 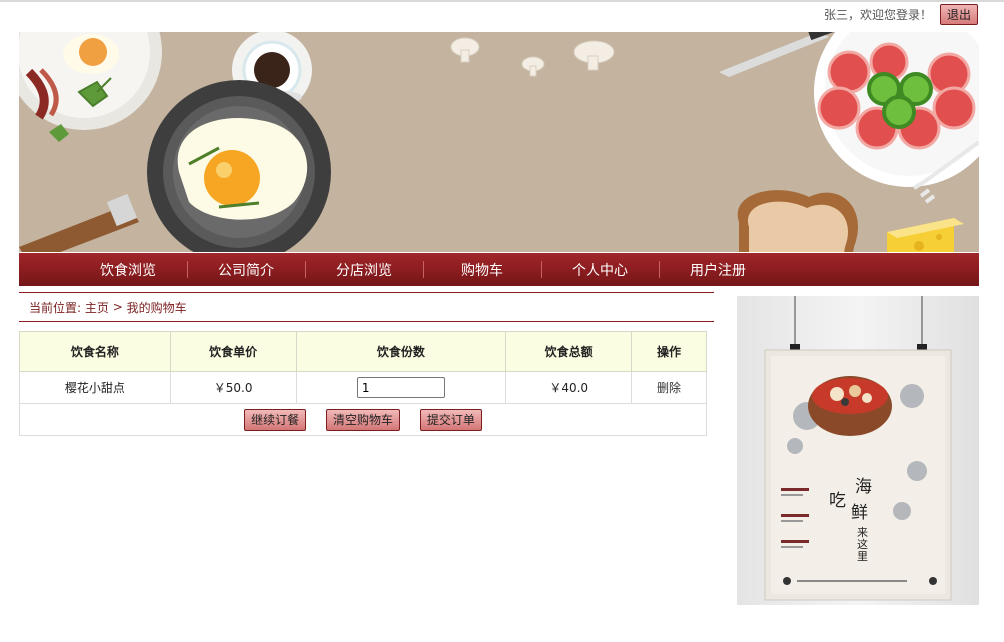 I want to click on nav-item-company-intro: 公司简介, so click(x=246, y=269).